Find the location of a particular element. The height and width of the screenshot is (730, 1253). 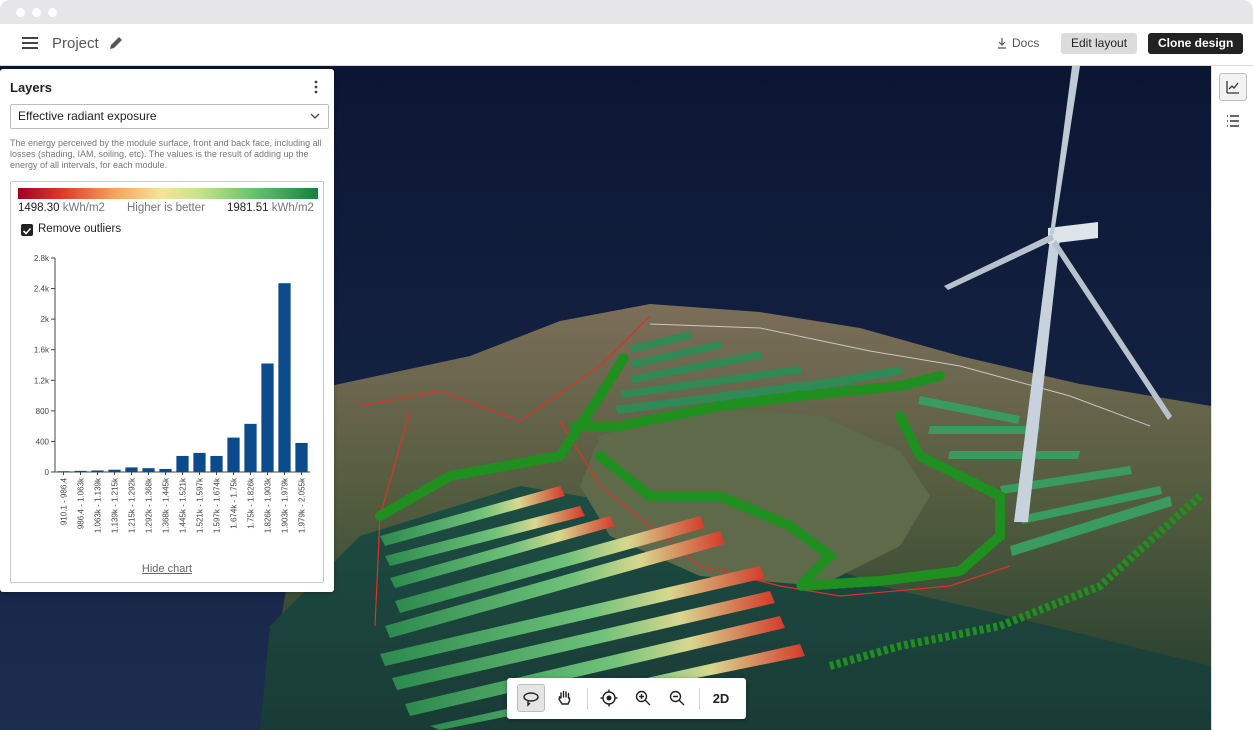

legend-min: 1498.30 kWh/m2 is located at coordinates (61, 208).